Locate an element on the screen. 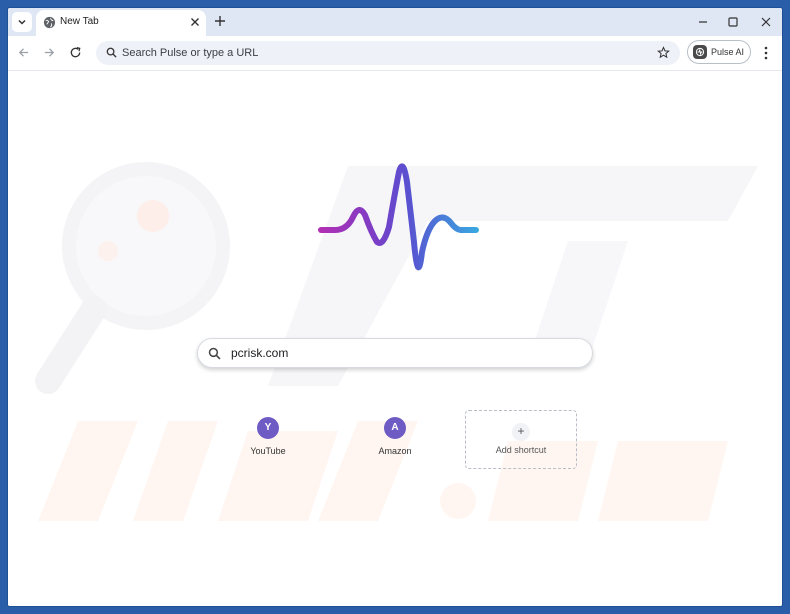 The width and height of the screenshot is (790, 614). plus-icon: + is located at coordinates (521, 432).